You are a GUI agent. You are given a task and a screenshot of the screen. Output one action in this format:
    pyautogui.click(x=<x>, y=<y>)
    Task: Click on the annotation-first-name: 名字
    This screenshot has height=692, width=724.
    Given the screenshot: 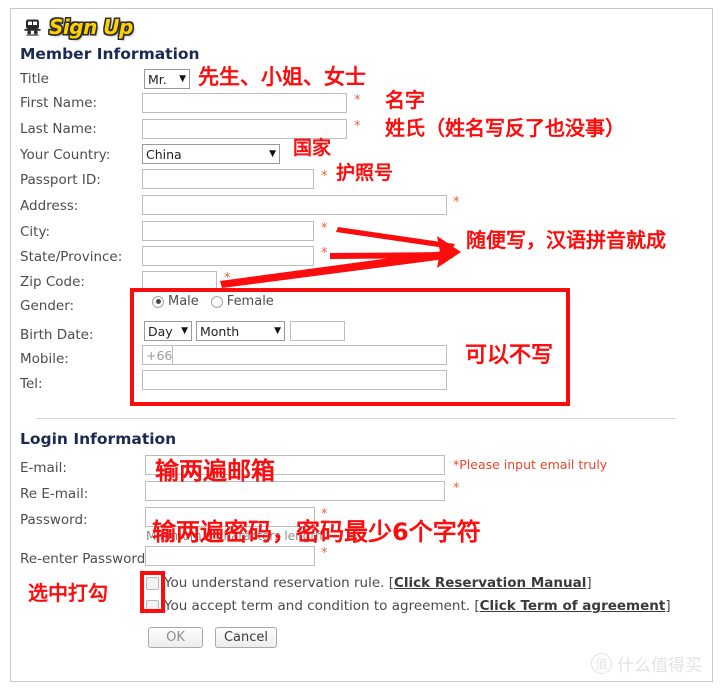 What is the action you would take?
    pyautogui.click(x=405, y=100)
    